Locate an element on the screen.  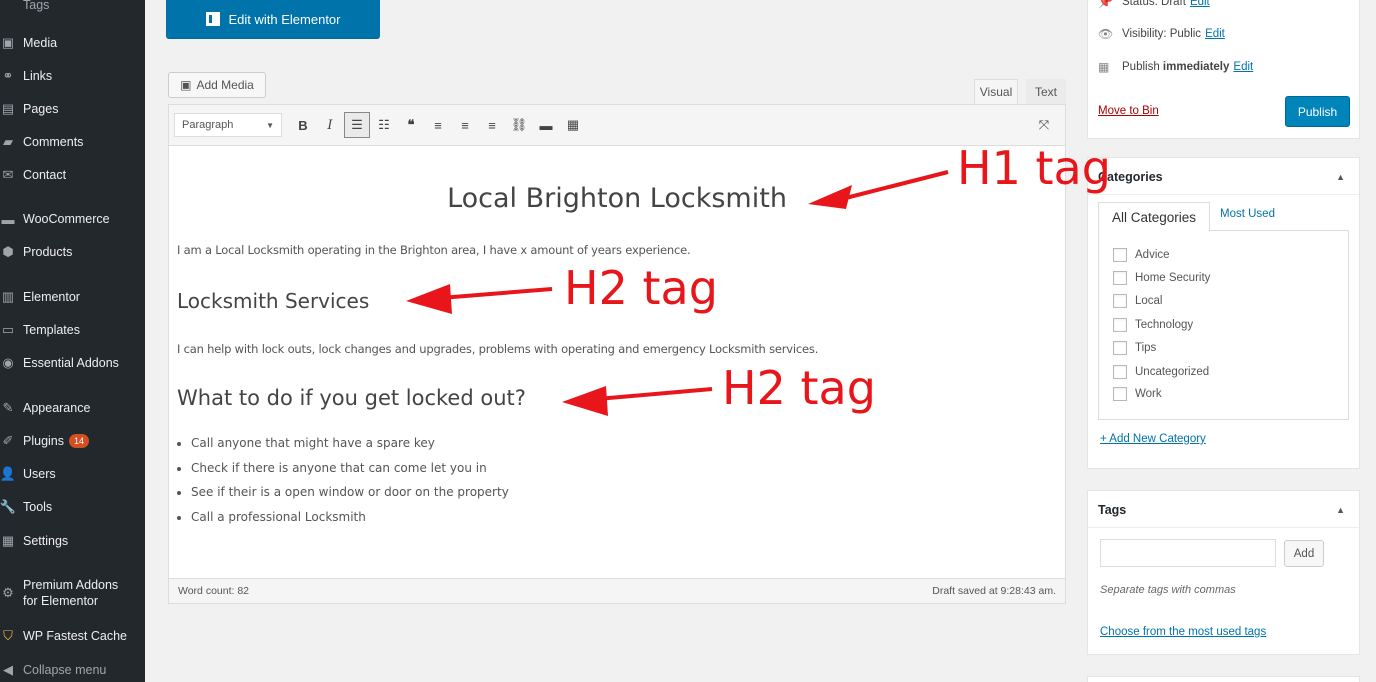
h1-arrow-head is located at coordinates (830, 197).